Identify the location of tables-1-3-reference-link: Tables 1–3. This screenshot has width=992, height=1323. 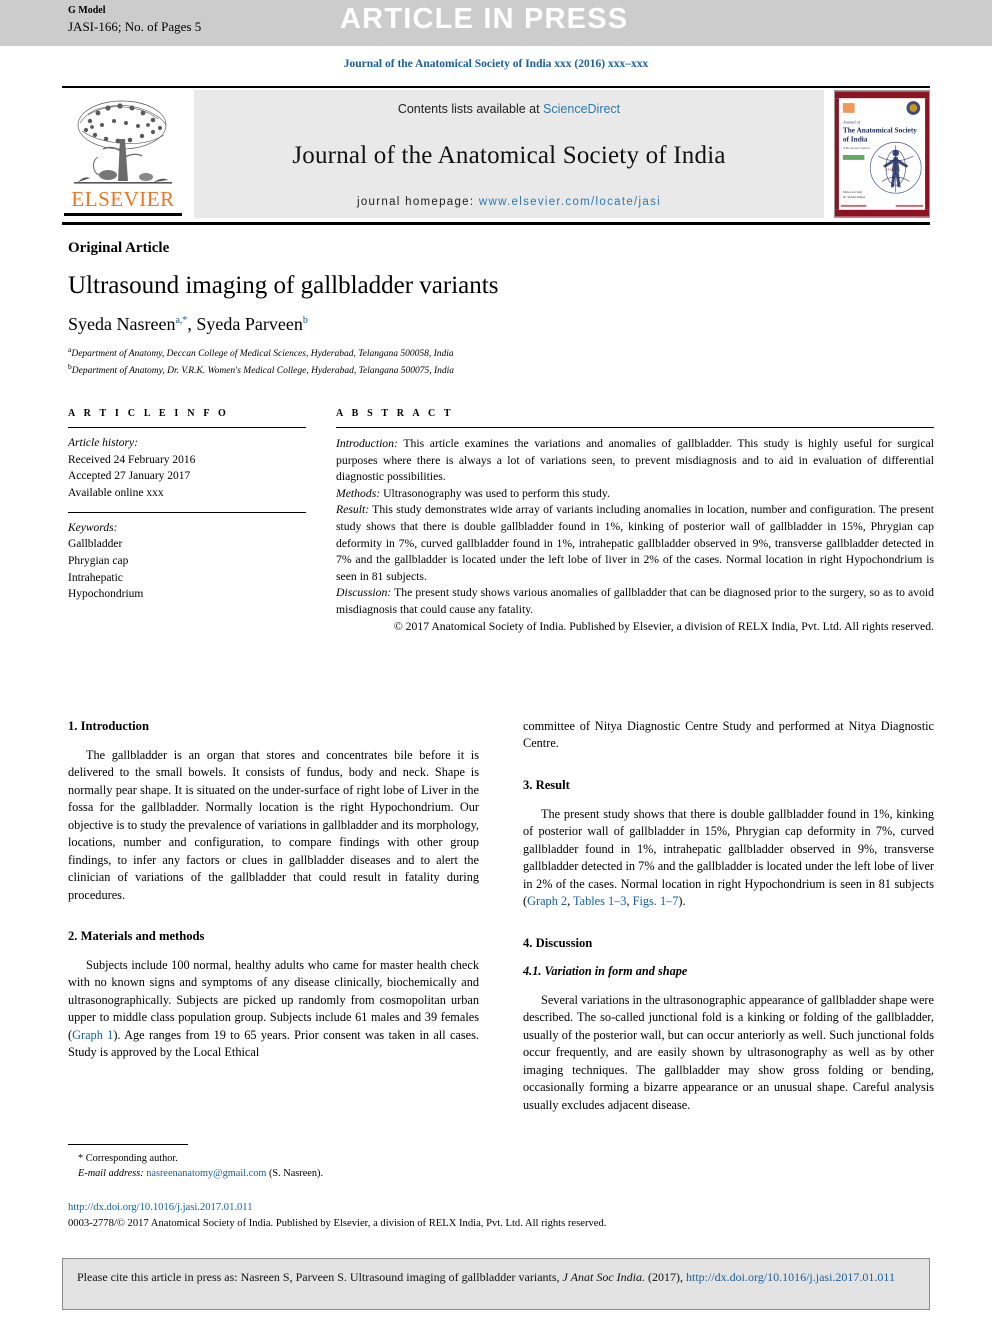
(599, 901).